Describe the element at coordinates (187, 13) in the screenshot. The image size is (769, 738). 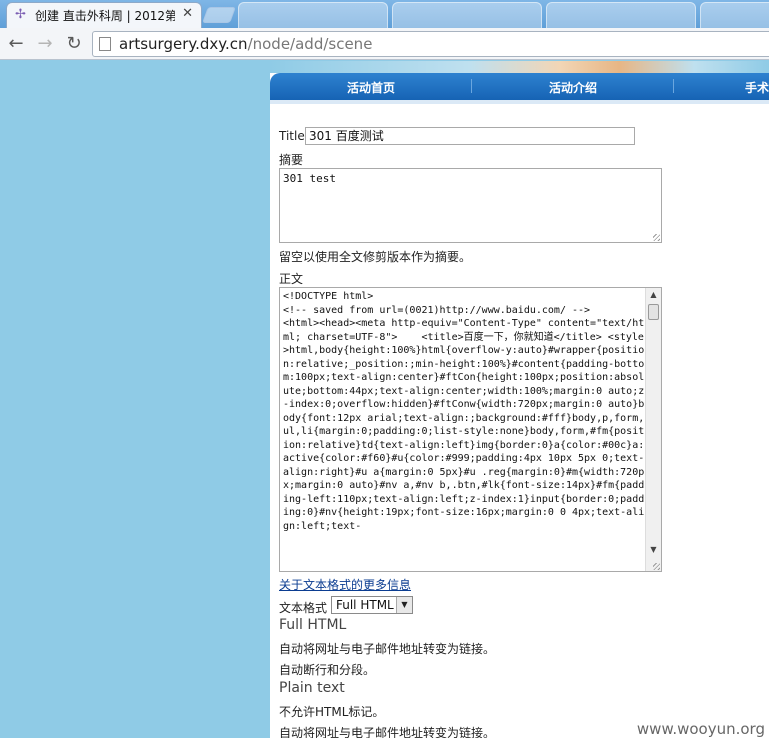
I see `close-tab-icon: ✕` at that location.